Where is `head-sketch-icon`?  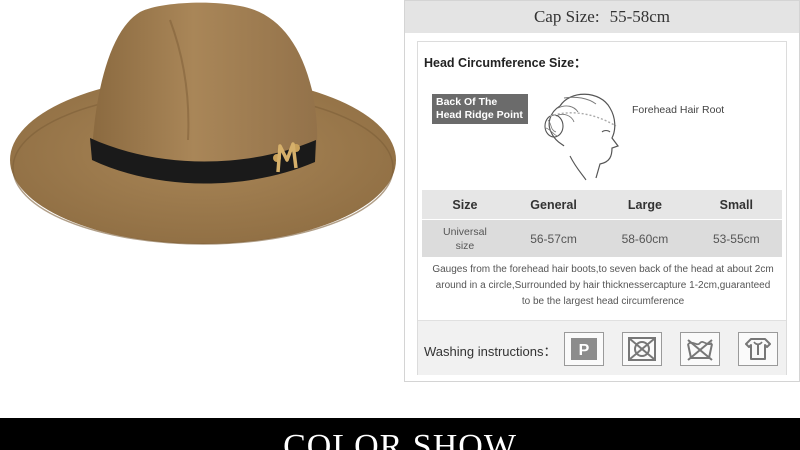 head-sketch-icon is located at coordinates (581, 137).